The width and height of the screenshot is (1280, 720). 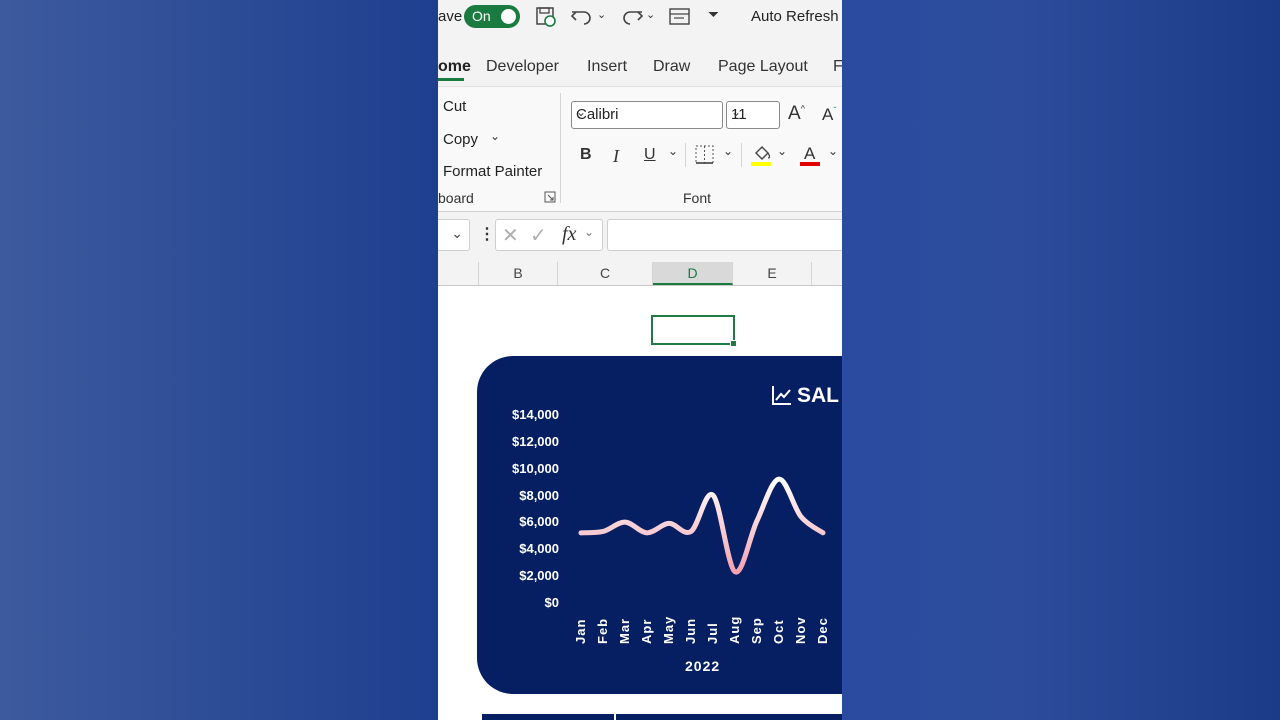 What do you see at coordinates (549, 235) in the screenshot?
I see `formula-buttons: ✕ ✓ fx ⌄` at bounding box center [549, 235].